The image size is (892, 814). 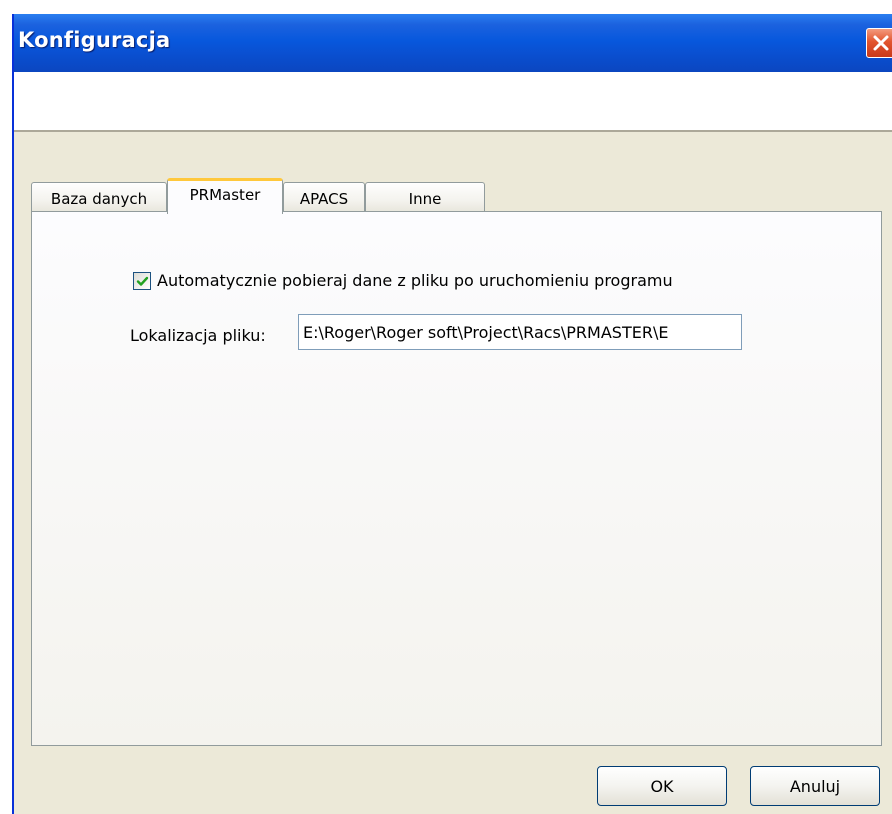 I want to click on tab-label: PRMaster, so click(x=225, y=195).